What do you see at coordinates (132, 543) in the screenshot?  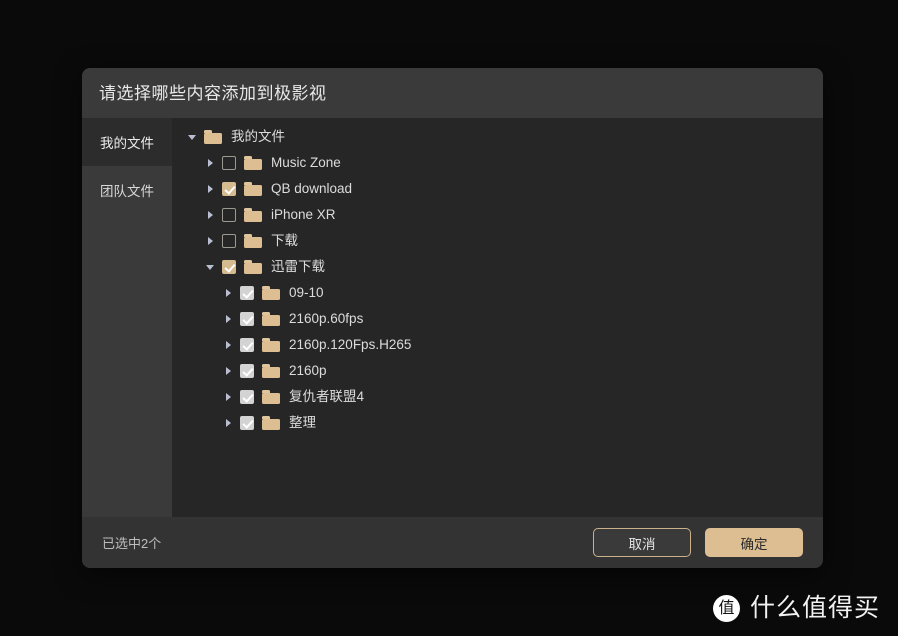 I see `selected-count-label: 已选中2个` at bounding box center [132, 543].